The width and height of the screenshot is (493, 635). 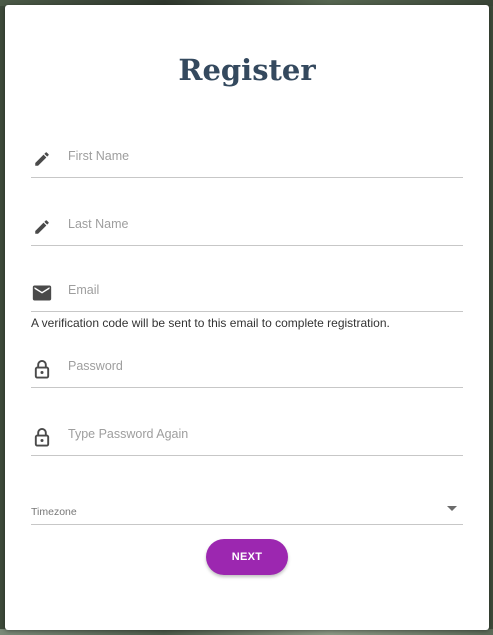 I want to click on password-input, so click(x=263, y=366).